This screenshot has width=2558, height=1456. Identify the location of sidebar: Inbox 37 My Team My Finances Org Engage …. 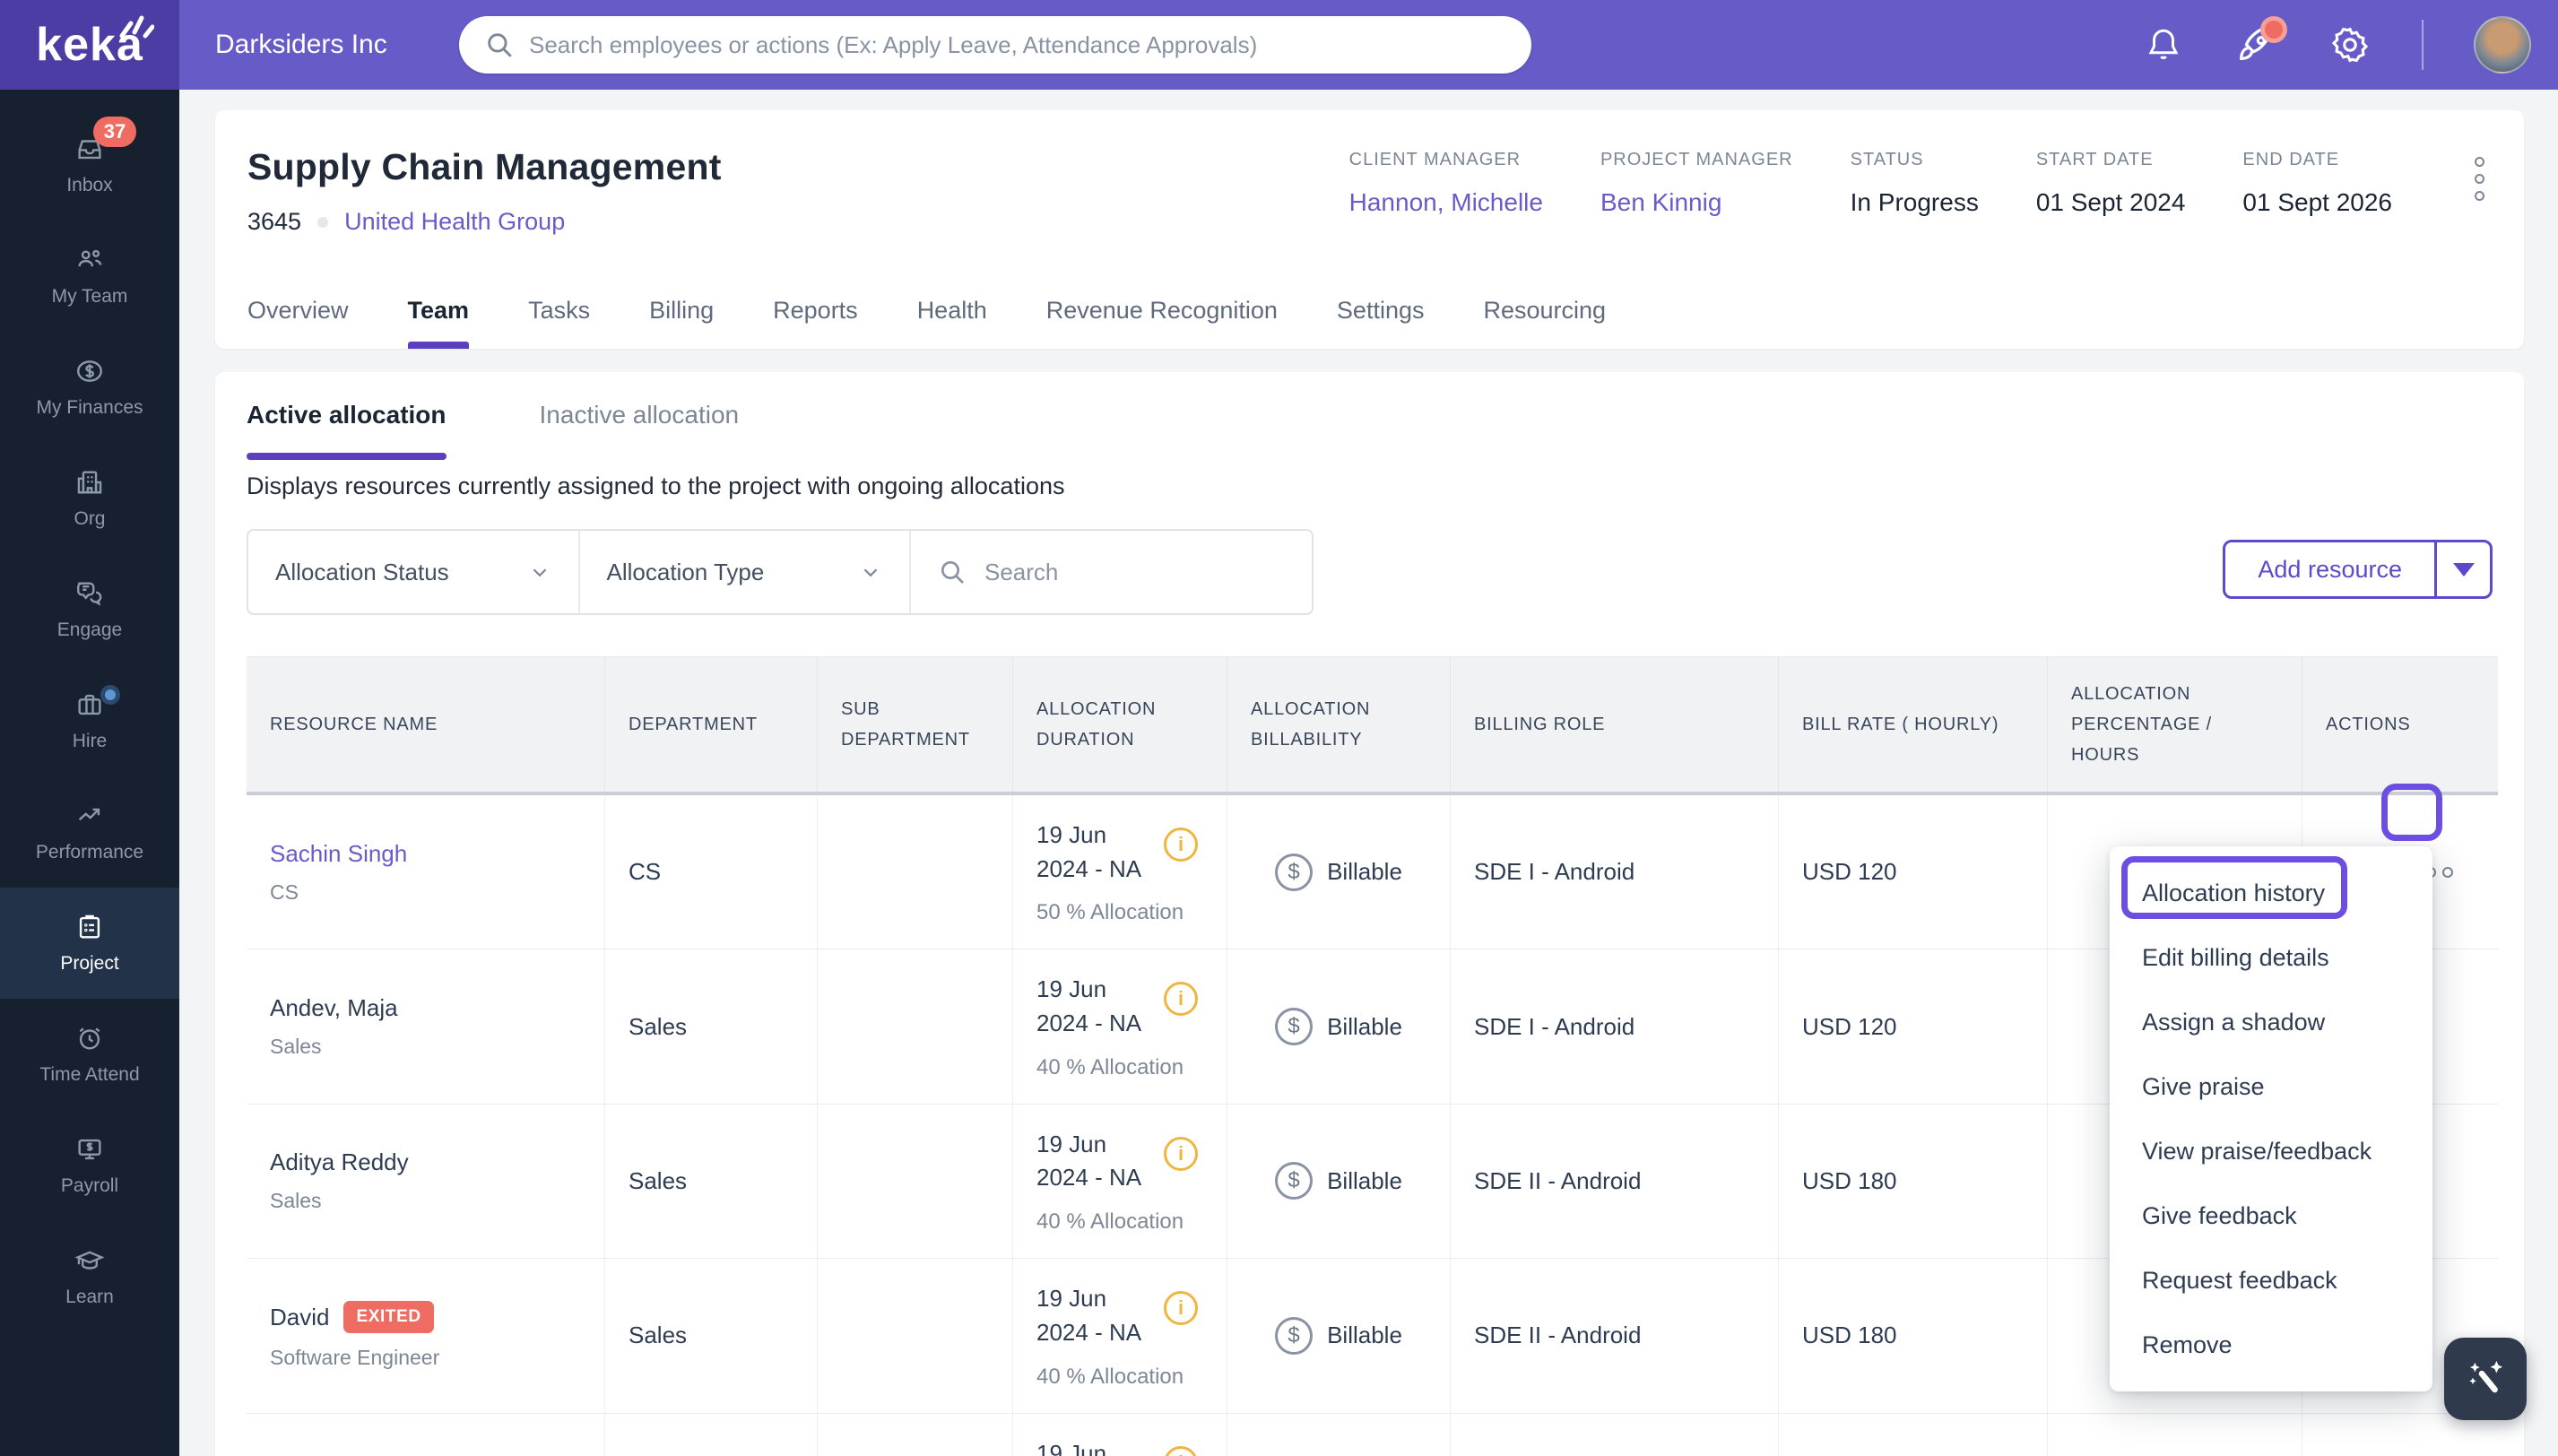
(89, 773).